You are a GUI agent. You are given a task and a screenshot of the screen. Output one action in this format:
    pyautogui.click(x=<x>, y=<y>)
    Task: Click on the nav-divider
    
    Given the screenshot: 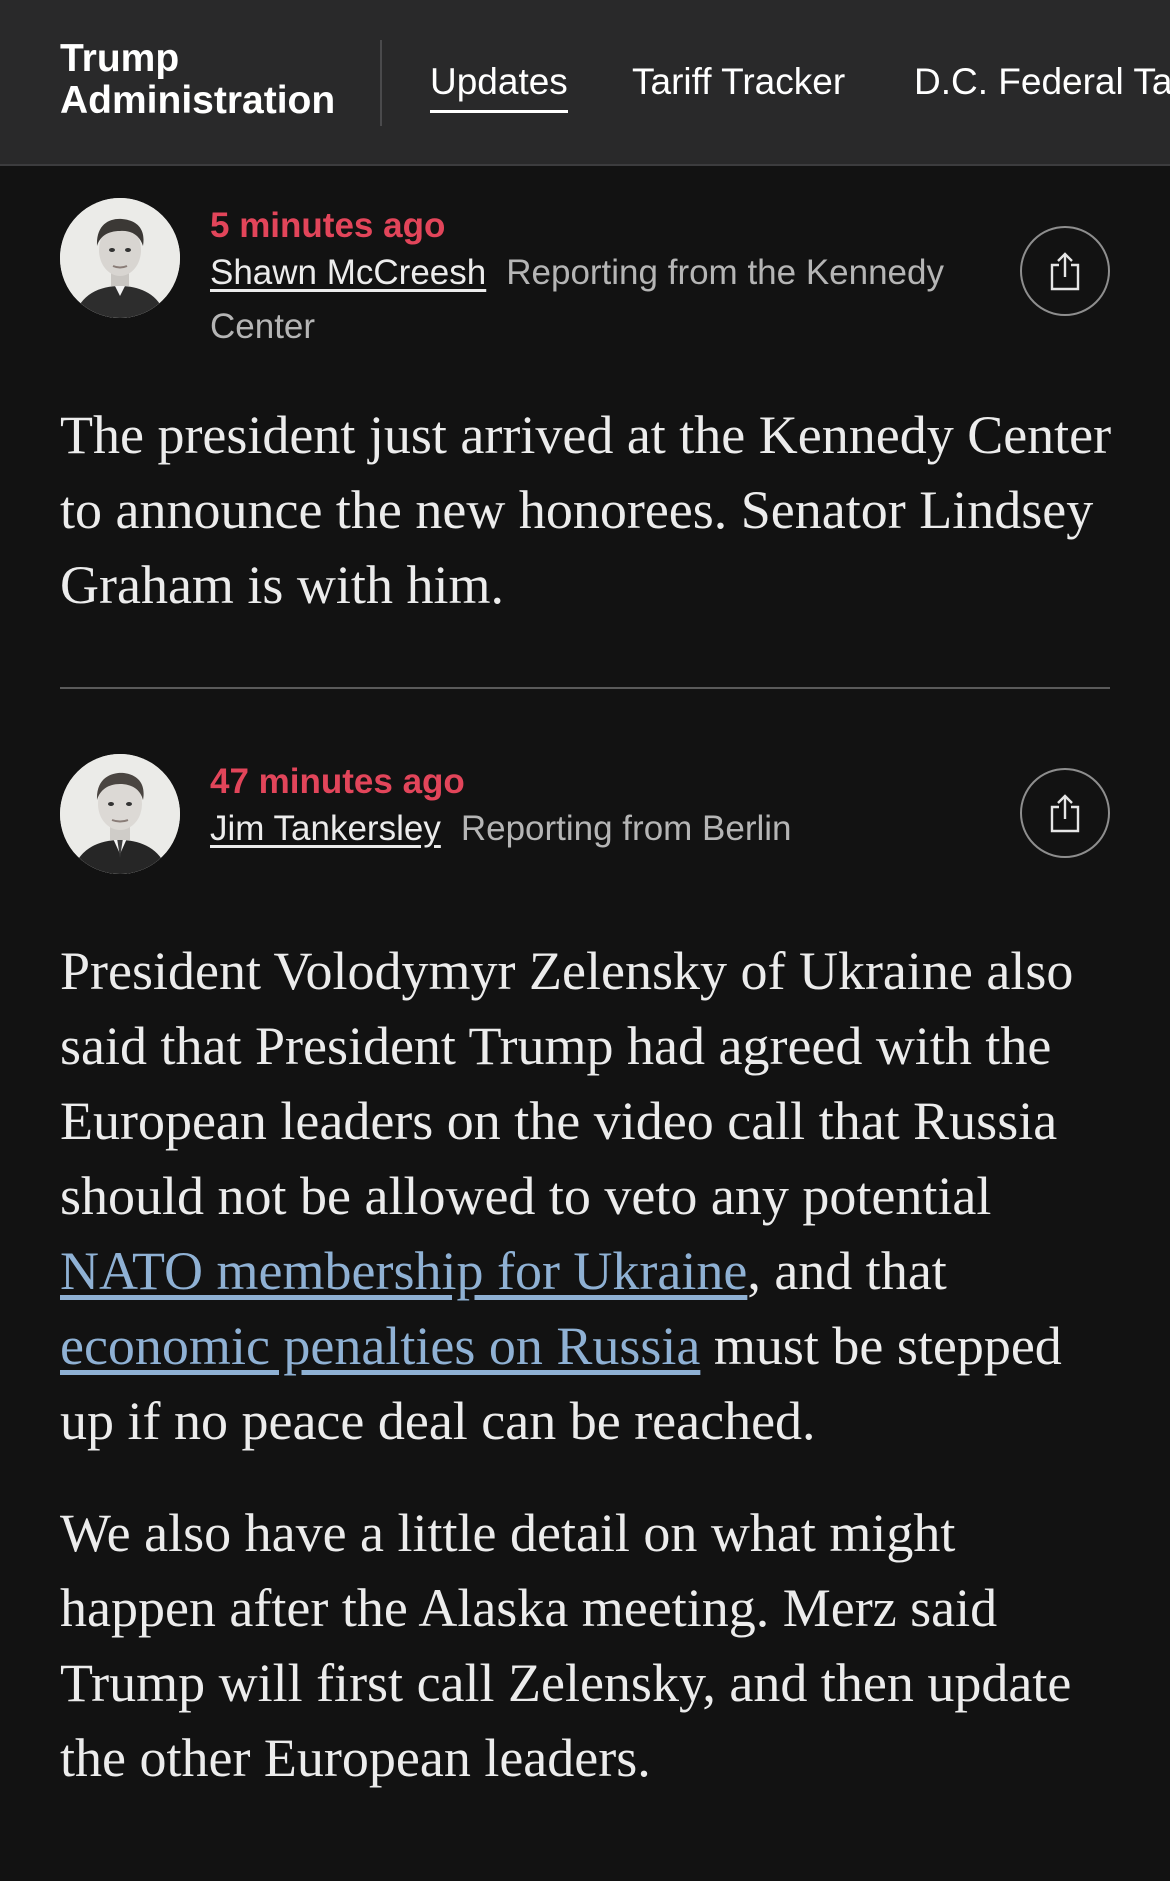 What is the action you would take?
    pyautogui.click(x=381, y=83)
    